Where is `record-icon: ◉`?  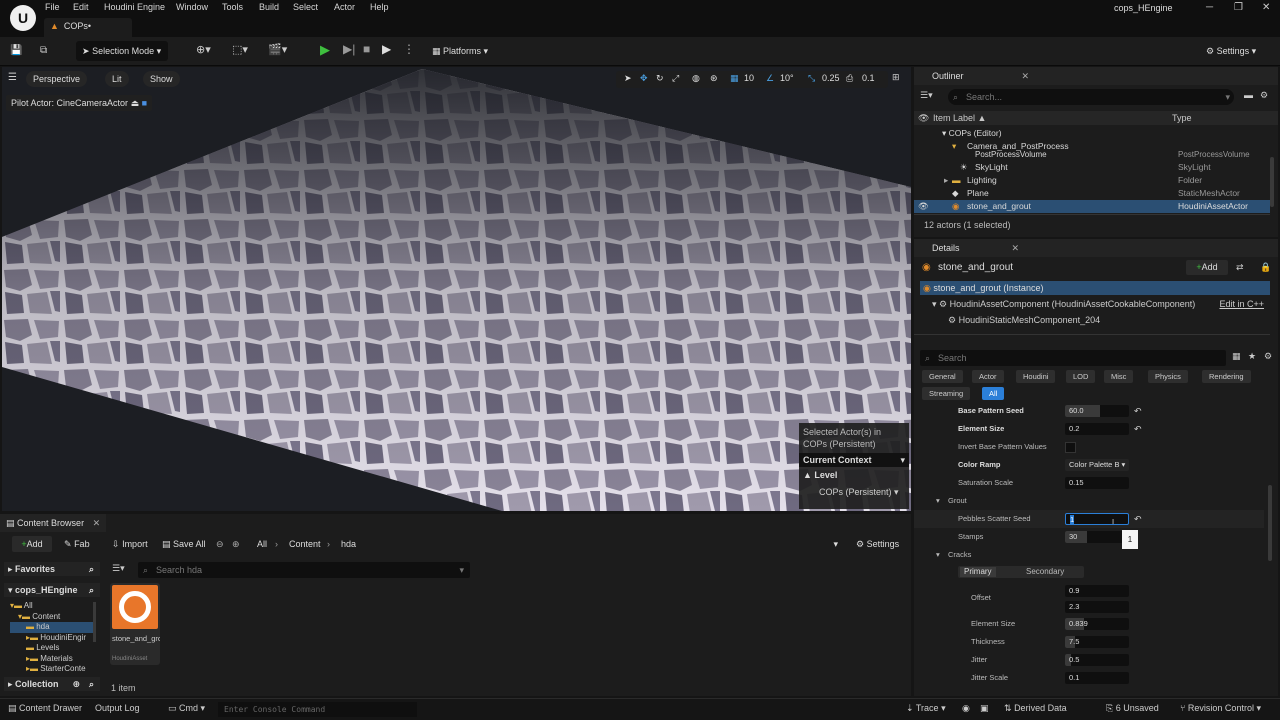 record-icon: ◉ is located at coordinates (966, 708).